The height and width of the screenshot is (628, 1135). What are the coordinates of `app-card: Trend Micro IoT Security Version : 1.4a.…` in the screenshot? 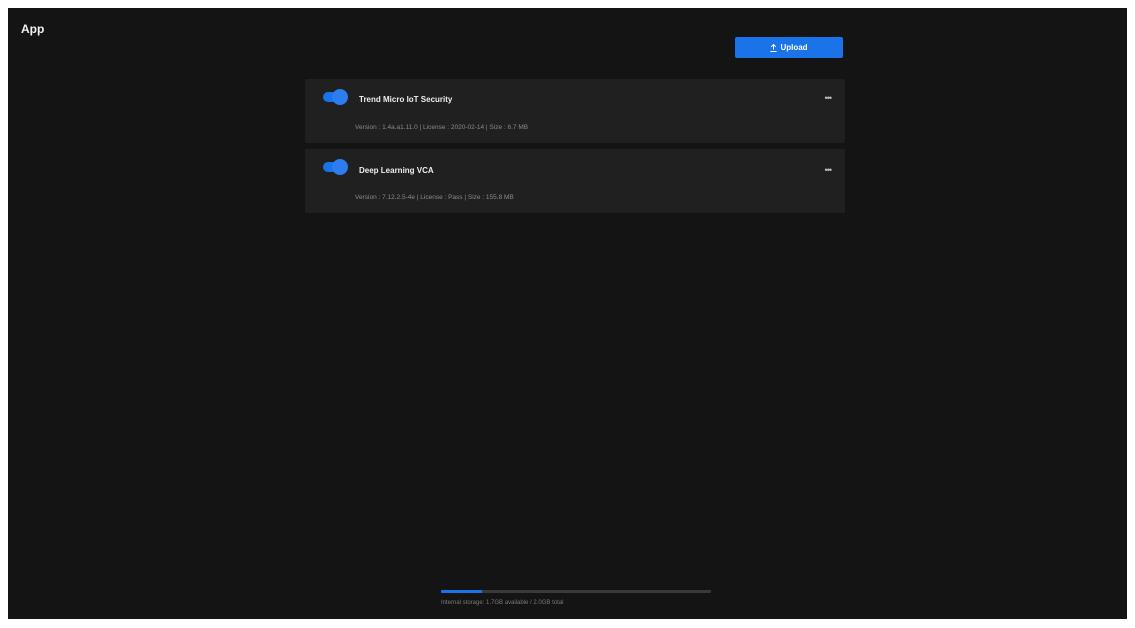 It's located at (575, 111).